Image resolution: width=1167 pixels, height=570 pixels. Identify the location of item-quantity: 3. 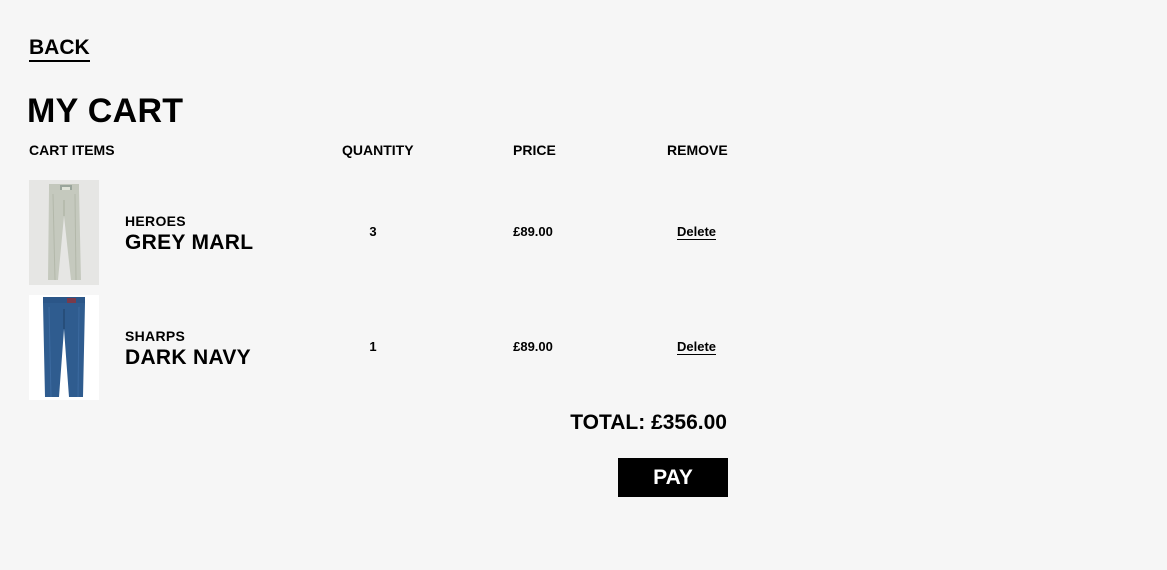
(373, 231).